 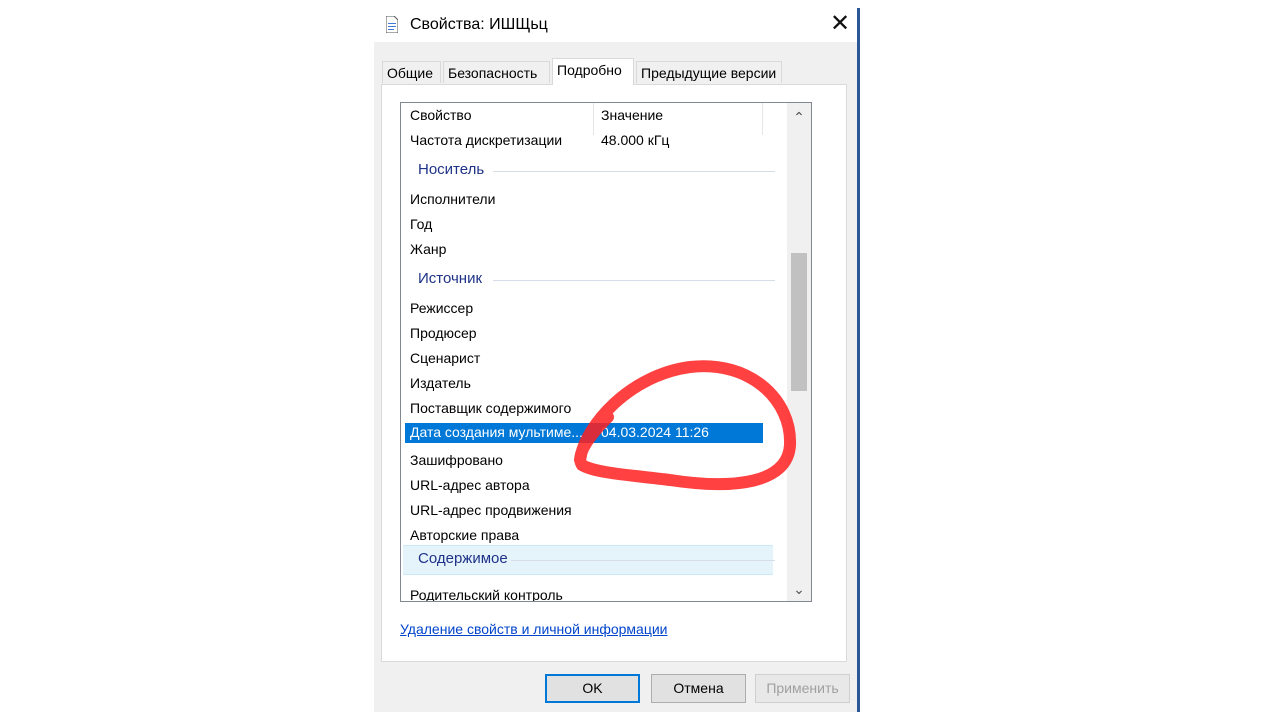 What do you see at coordinates (470, 485) in the screenshot?
I see `property-name: URL-адрес автора` at bounding box center [470, 485].